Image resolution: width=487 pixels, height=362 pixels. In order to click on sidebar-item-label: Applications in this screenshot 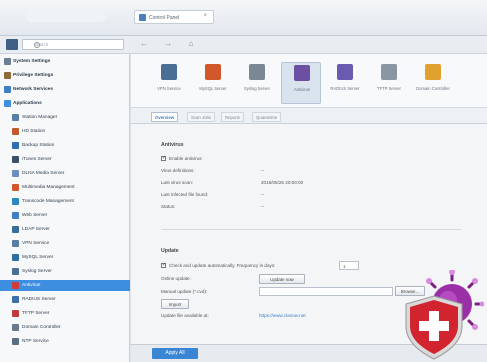, I will do `click(27, 103)`.